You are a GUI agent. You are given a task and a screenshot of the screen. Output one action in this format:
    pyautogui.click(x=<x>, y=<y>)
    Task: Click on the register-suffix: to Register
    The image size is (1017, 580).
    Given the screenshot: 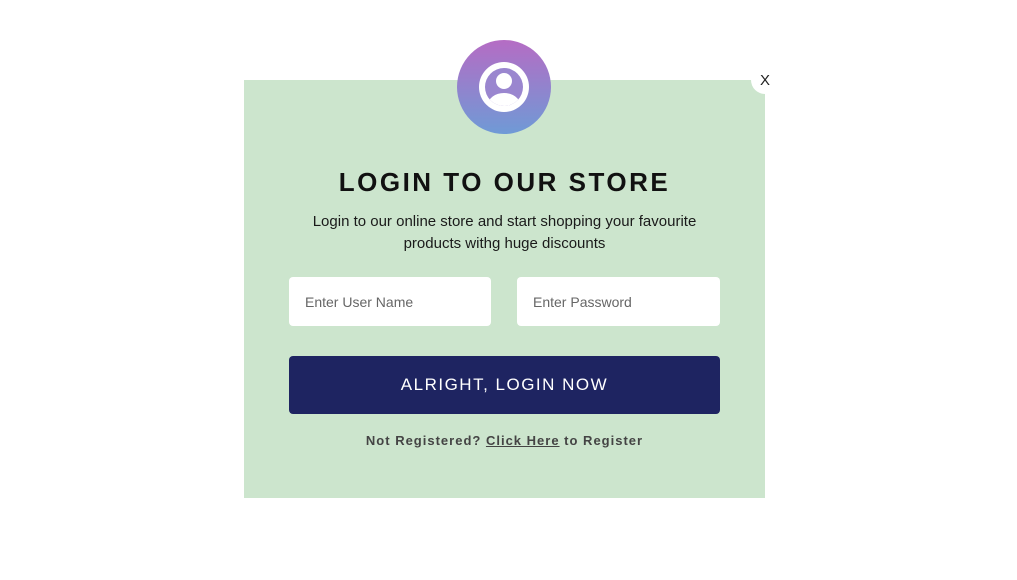 What is the action you would take?
    pyautogui.click(x=604, y=440)
    